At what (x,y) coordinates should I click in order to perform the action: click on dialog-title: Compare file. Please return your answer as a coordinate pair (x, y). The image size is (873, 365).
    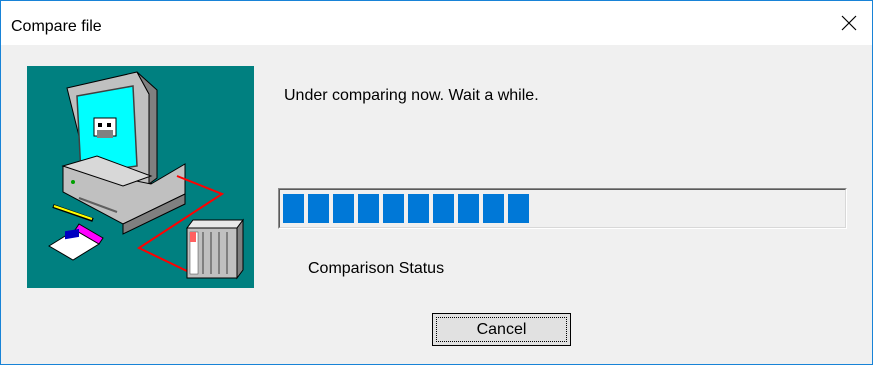
    Looking at the image, I should click on (56, 26).